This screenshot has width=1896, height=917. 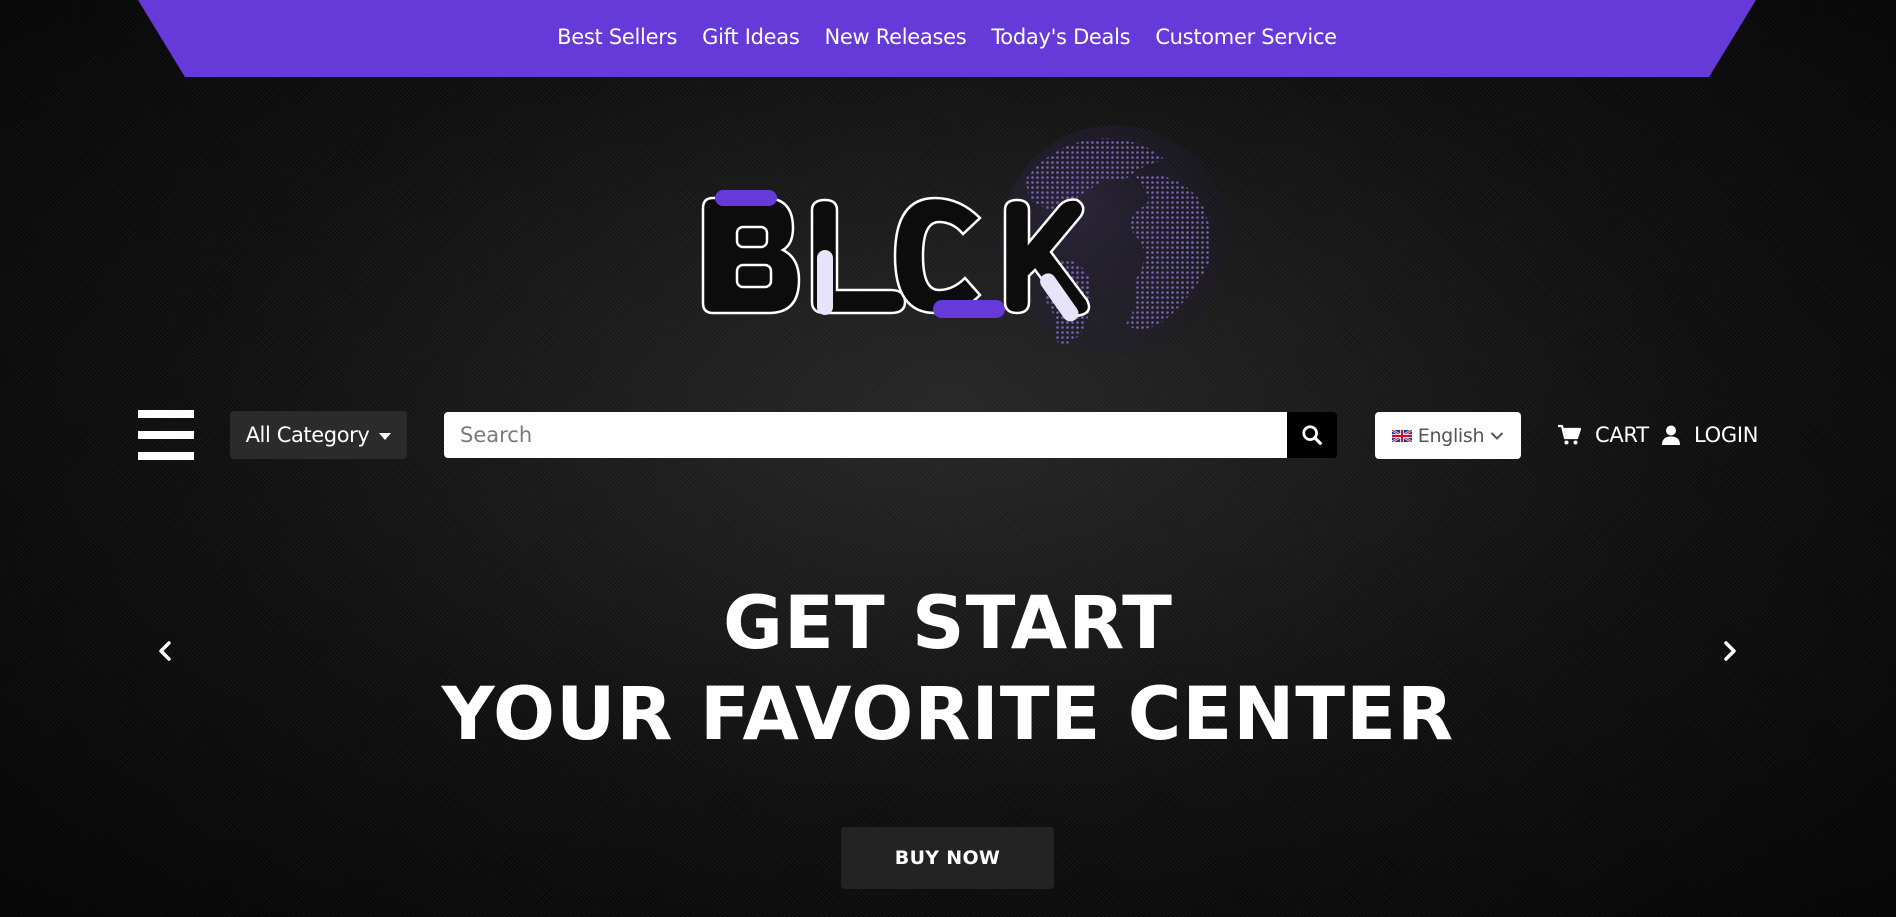 What do you see at coordinates (751, 252) in the screenshot?
I see `logo-letter-b` at bounding box center [751, 252].